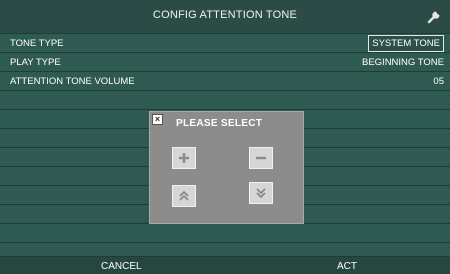  I want to click on page-down-button, so click(261, 193).